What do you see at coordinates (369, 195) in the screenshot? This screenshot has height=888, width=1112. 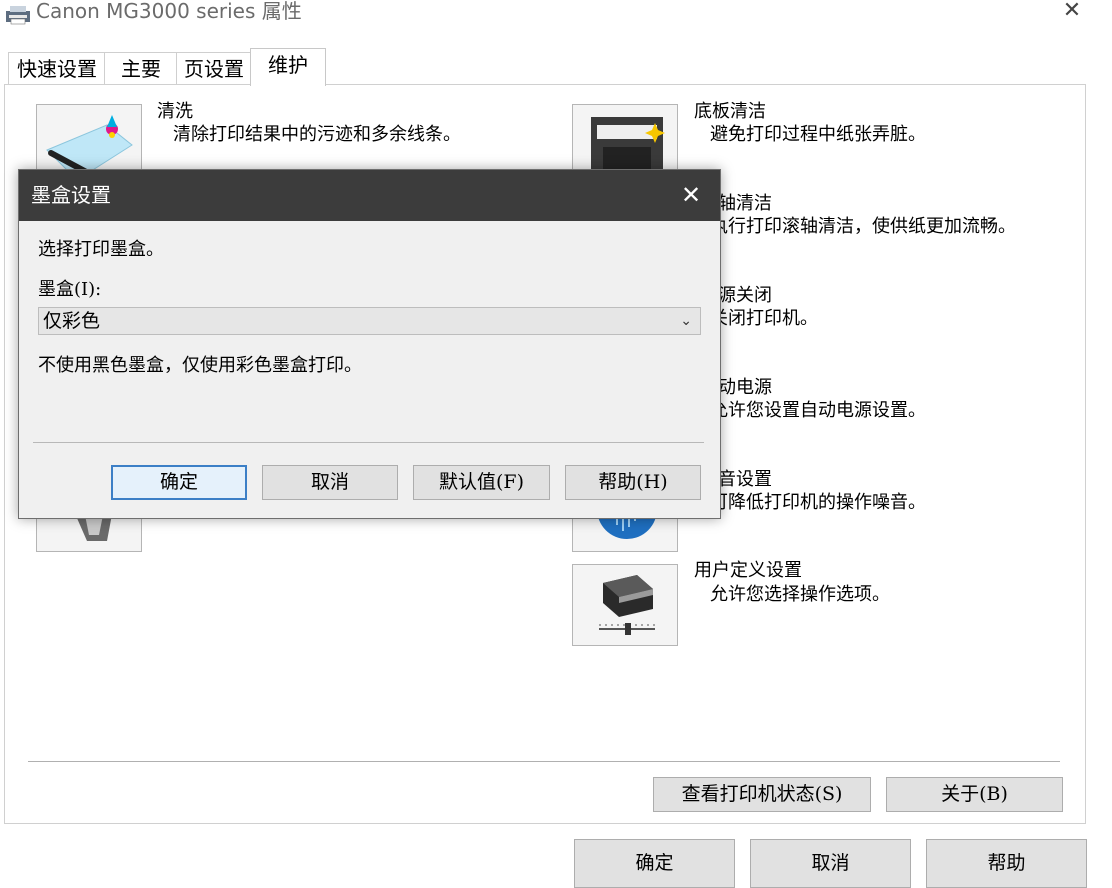 I see `dialog-titlebar: 墨盒设置 ✕` at bounding box center [369, 195].